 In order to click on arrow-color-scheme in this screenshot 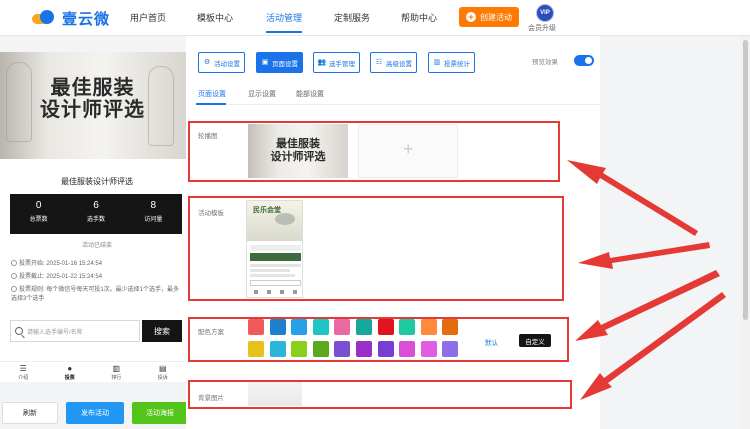, I will do `click(647, 305)`.